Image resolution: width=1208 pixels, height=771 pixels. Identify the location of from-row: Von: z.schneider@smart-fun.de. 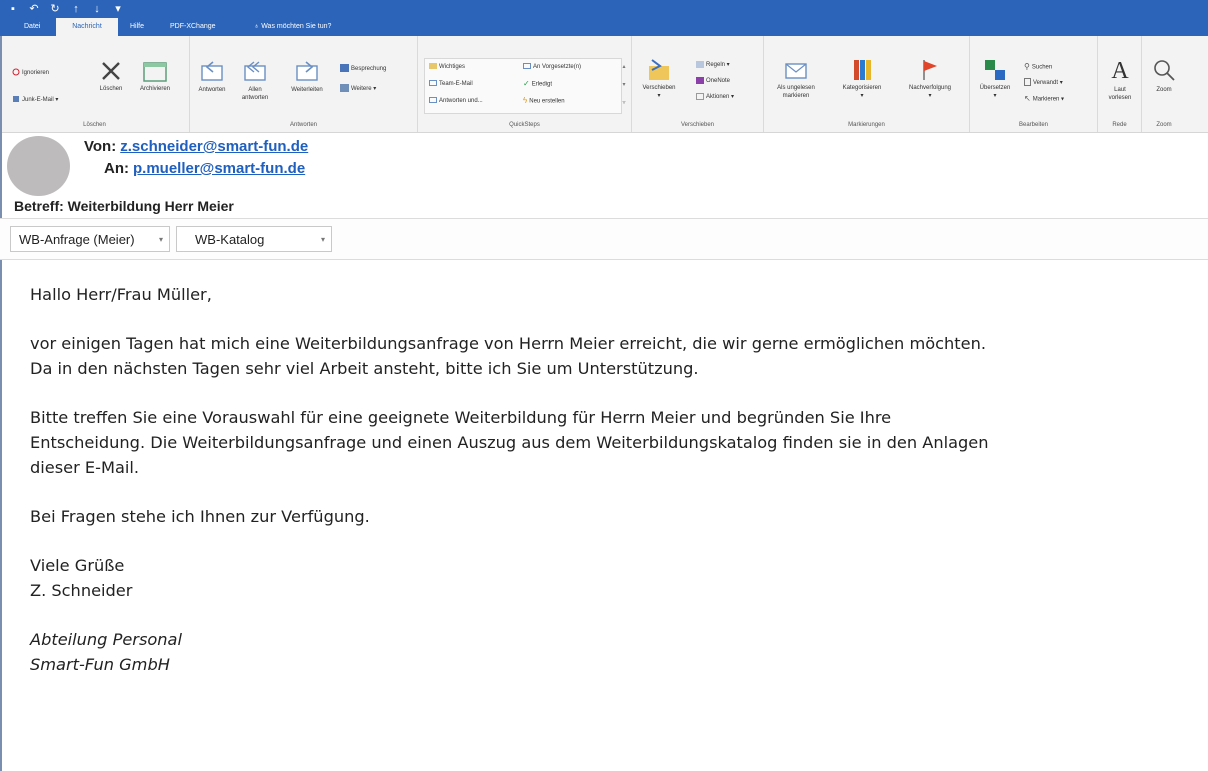
(196, 146).